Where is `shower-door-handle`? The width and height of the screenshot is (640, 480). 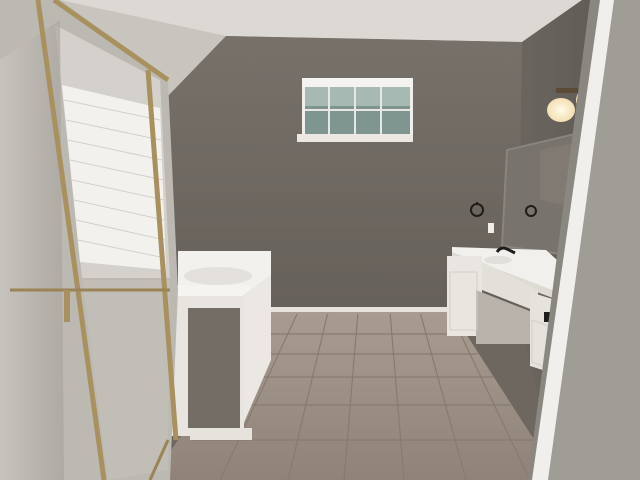 shower-door-handle is located at coordinates (67, 306).